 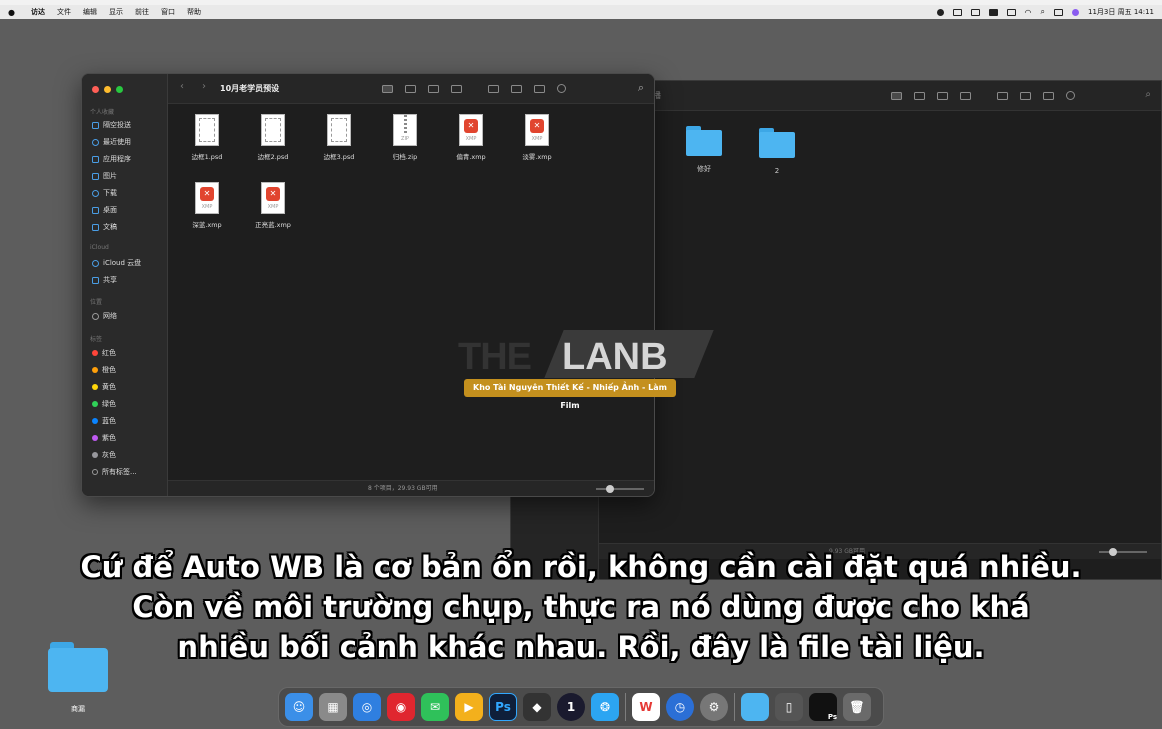 What do you see at coordinates (339, 157) in the screenshot?
I see `file-name: 边框3.psd` at bounding box center [339, 157].